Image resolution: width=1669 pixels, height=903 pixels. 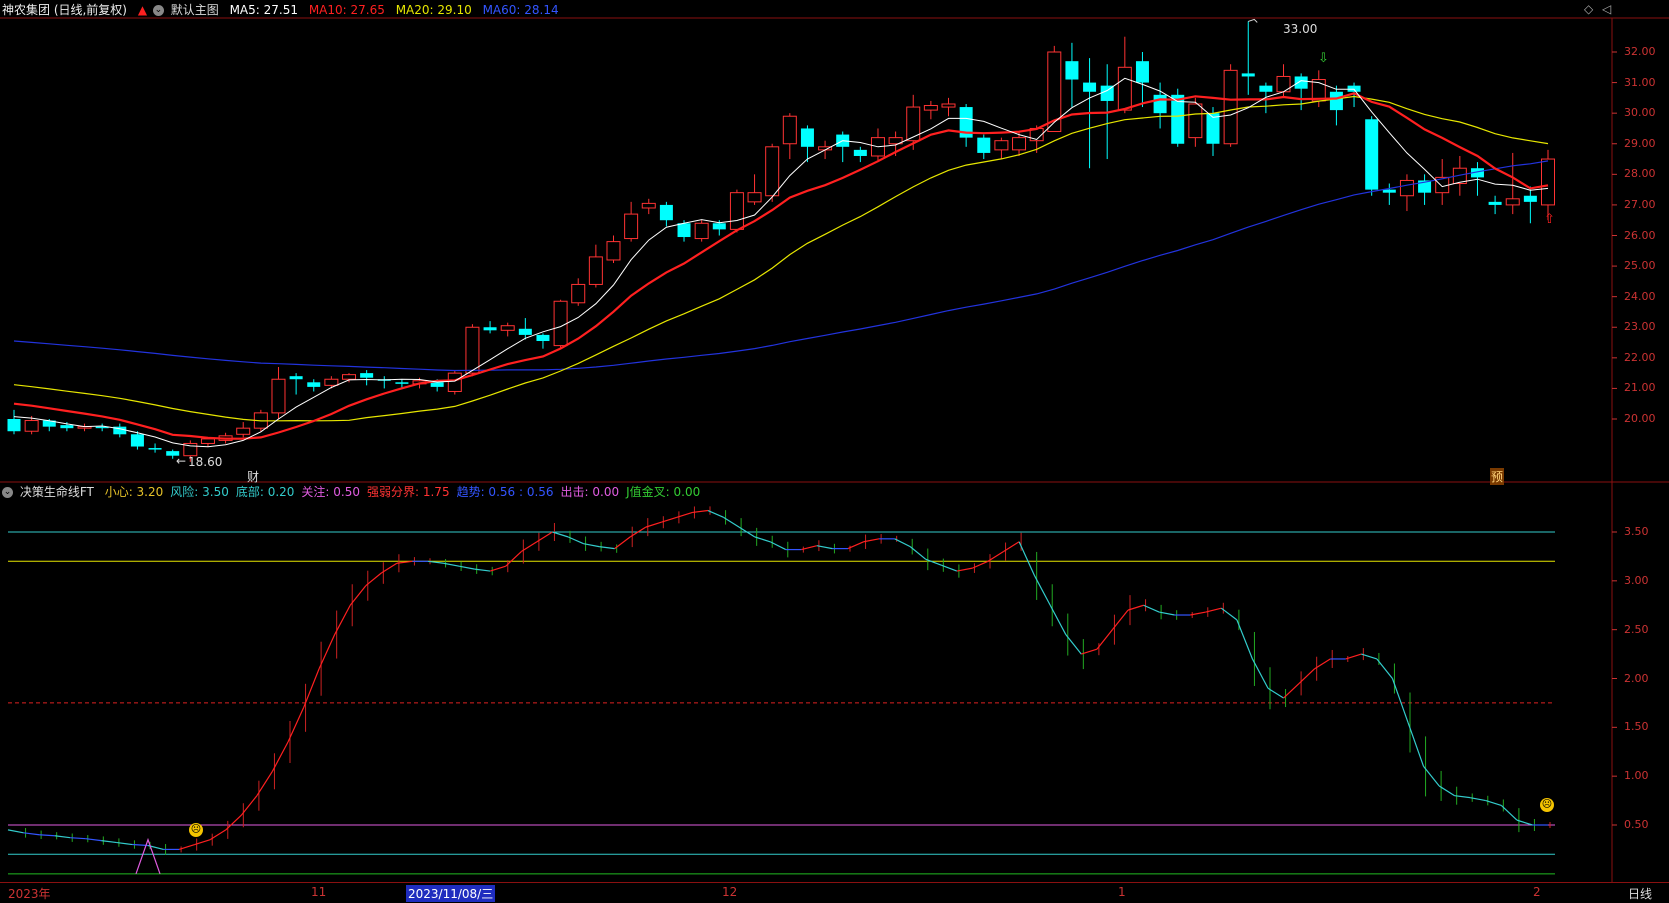 I want to click on sell-arrow-icon: ⇩, so click(x=1323, y=58).